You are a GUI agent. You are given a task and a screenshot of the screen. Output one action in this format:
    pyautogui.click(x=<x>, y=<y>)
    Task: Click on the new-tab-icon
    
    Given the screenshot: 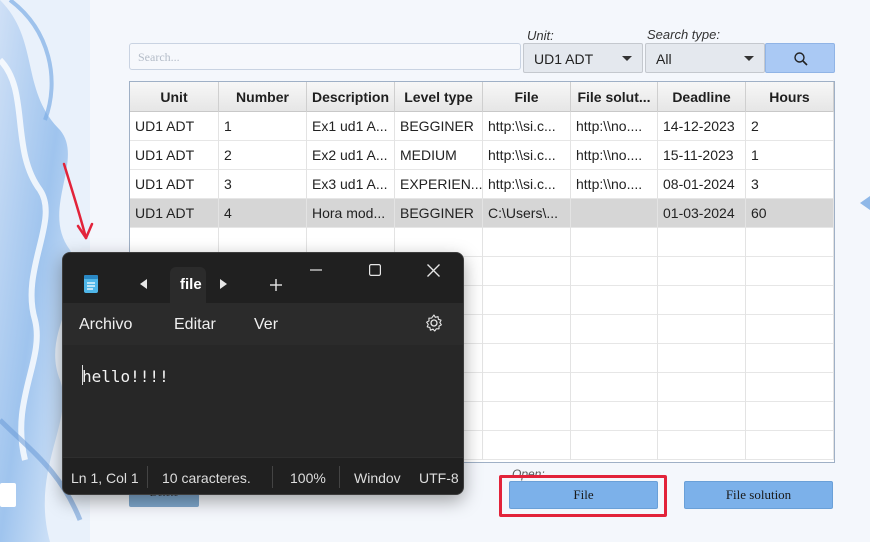 What is the action you would take?
    pyautogui.click(x=276, y=285)
    